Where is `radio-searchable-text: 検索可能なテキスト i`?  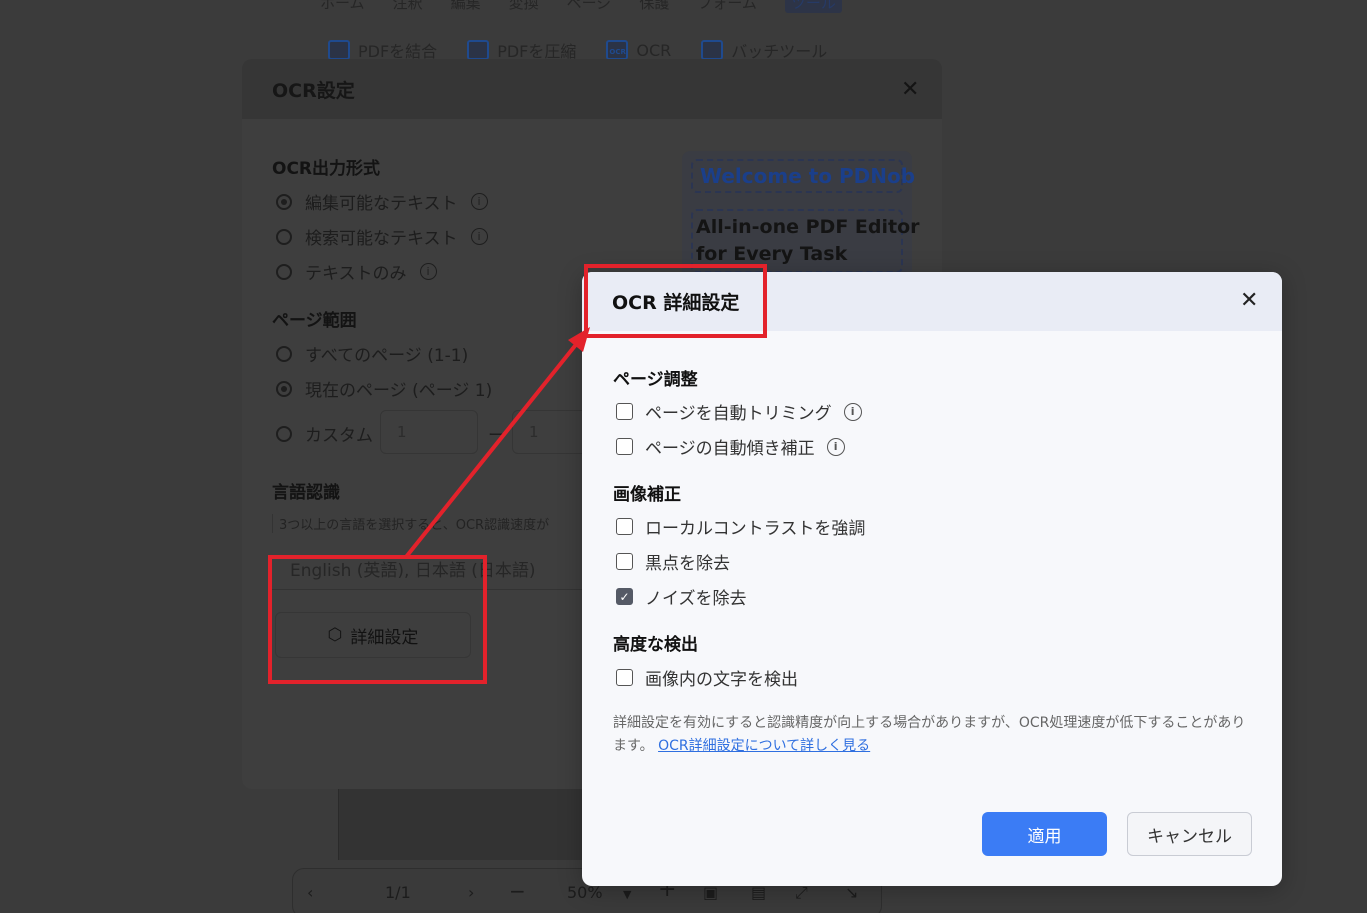
radio-searchable-text: 検索可能なテキスト i is located at coordinates (382, 236).